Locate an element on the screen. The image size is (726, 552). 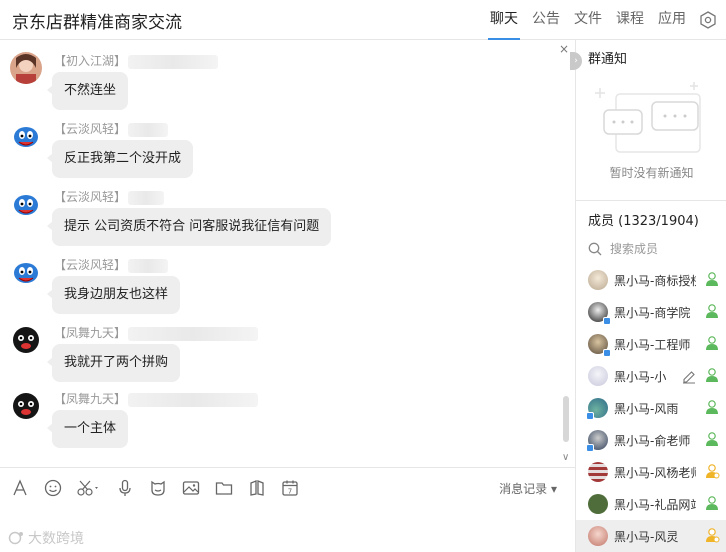
history-button: 消息记录 ▾ is located at coordinates (528, 488).